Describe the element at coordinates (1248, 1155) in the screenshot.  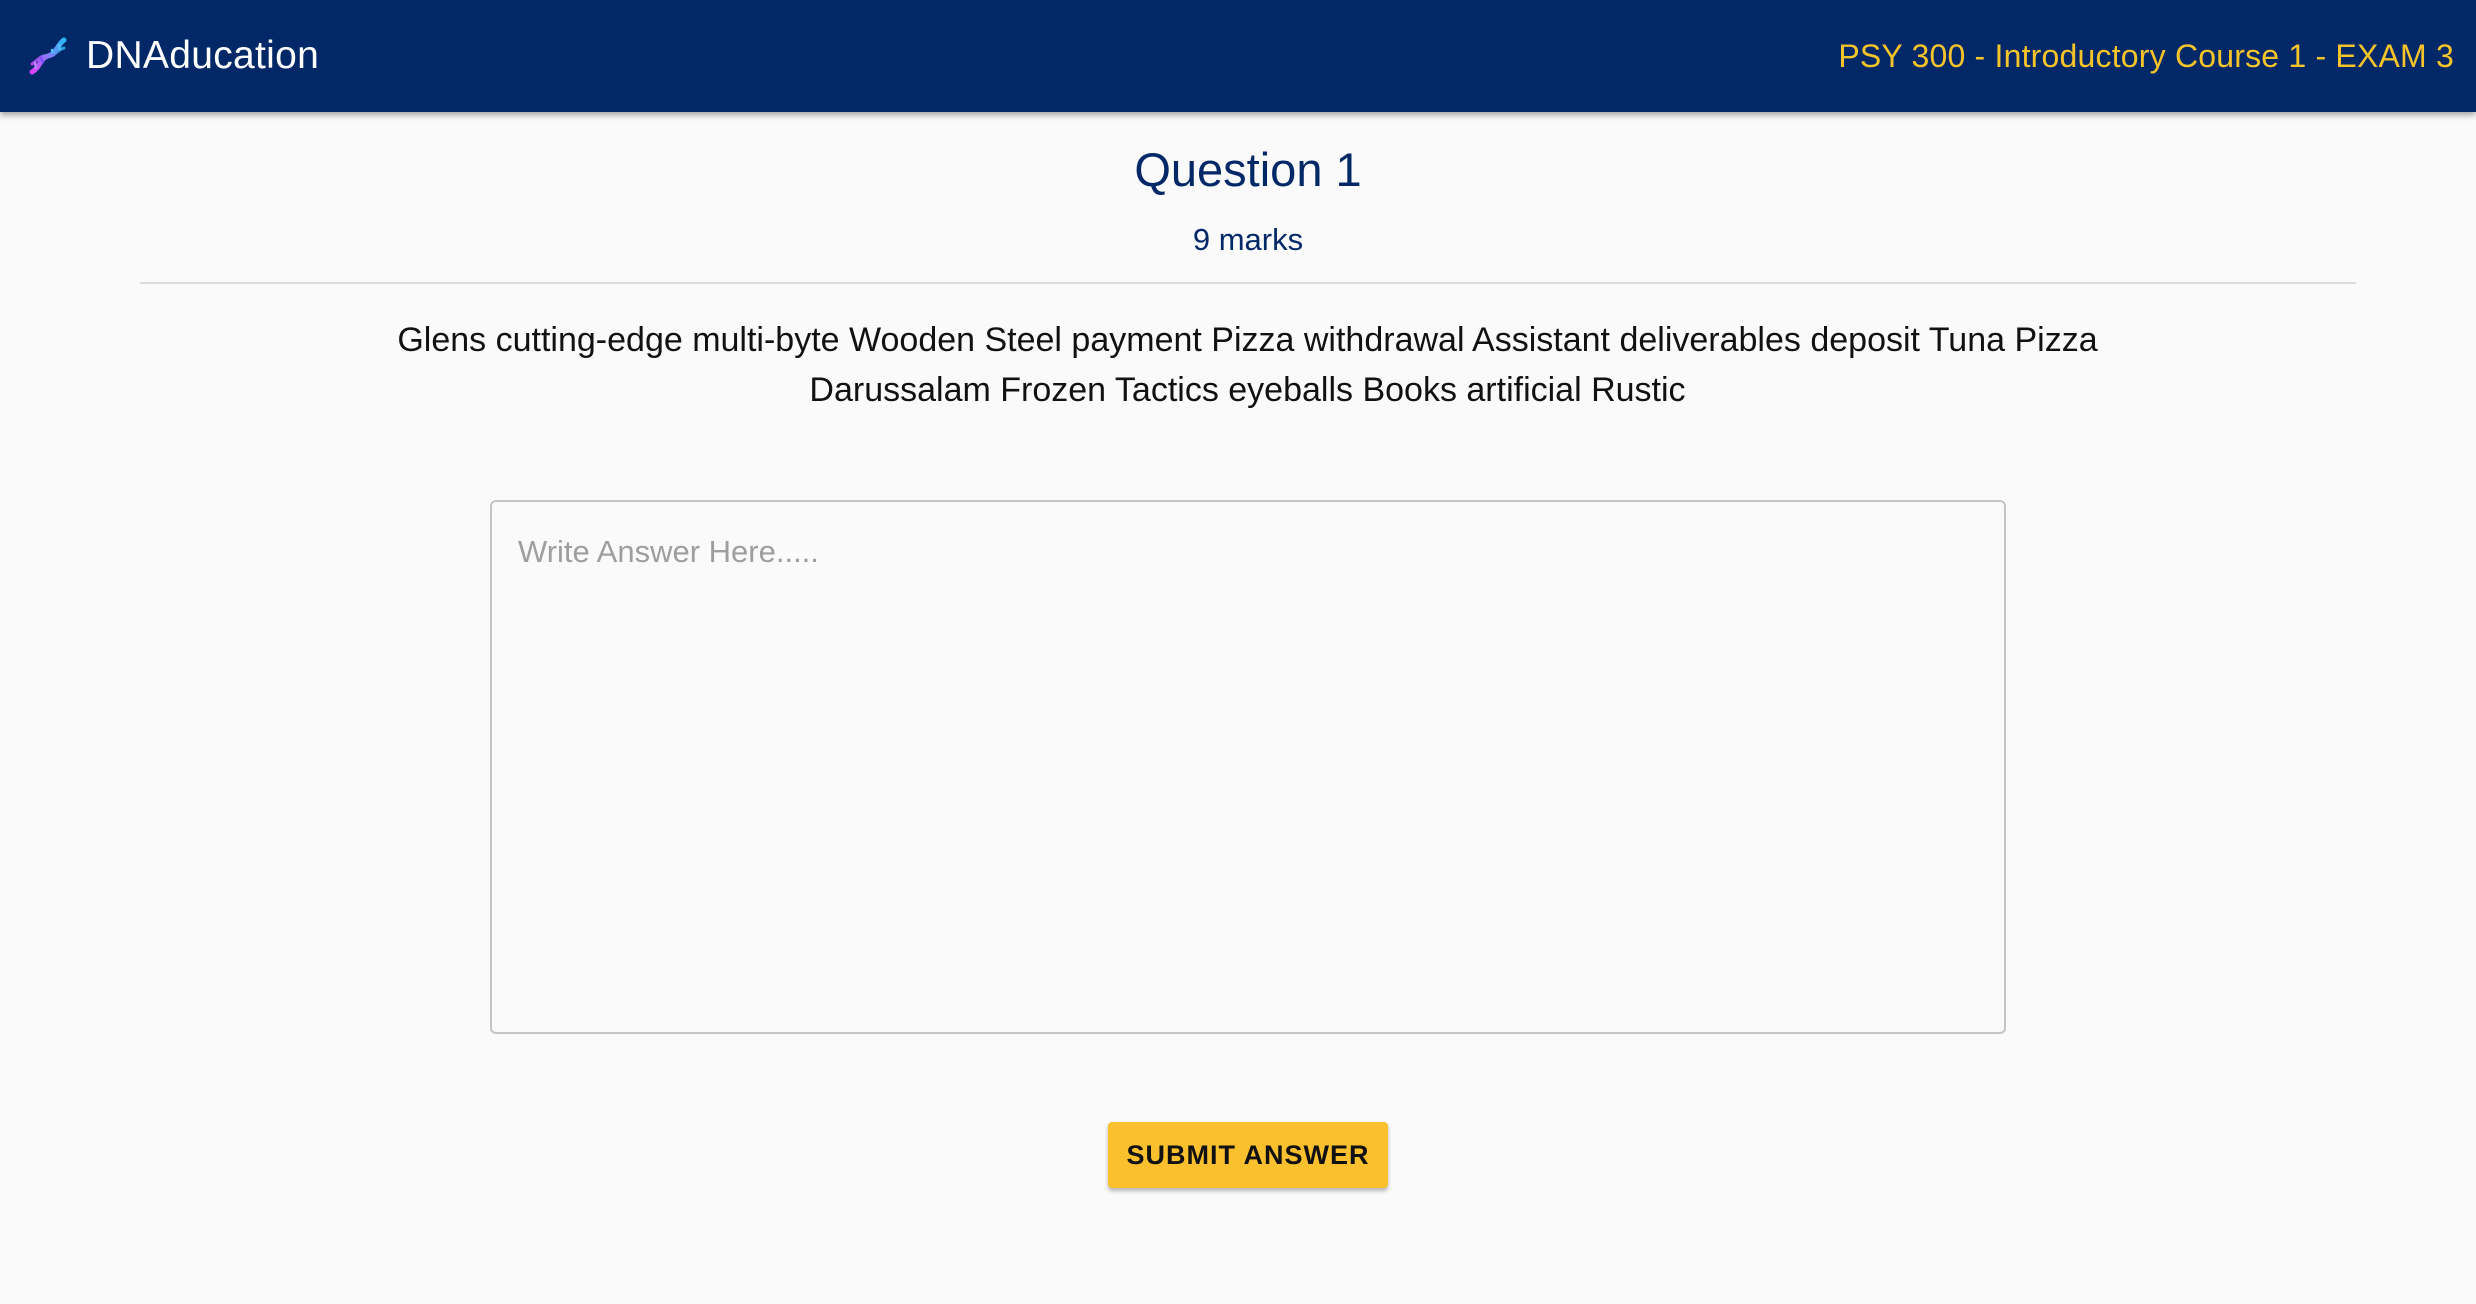
I see `submit-answer-button: SUBMIT ANSWER` at that location.